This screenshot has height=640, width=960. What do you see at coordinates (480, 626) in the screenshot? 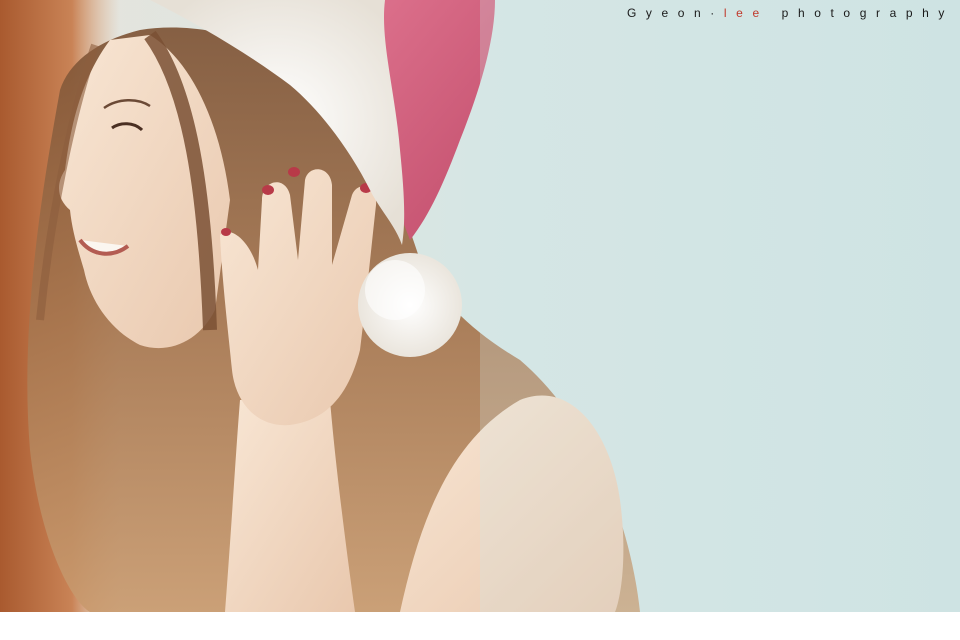
I see `bottom-margin` at bounding box center [480, 626].